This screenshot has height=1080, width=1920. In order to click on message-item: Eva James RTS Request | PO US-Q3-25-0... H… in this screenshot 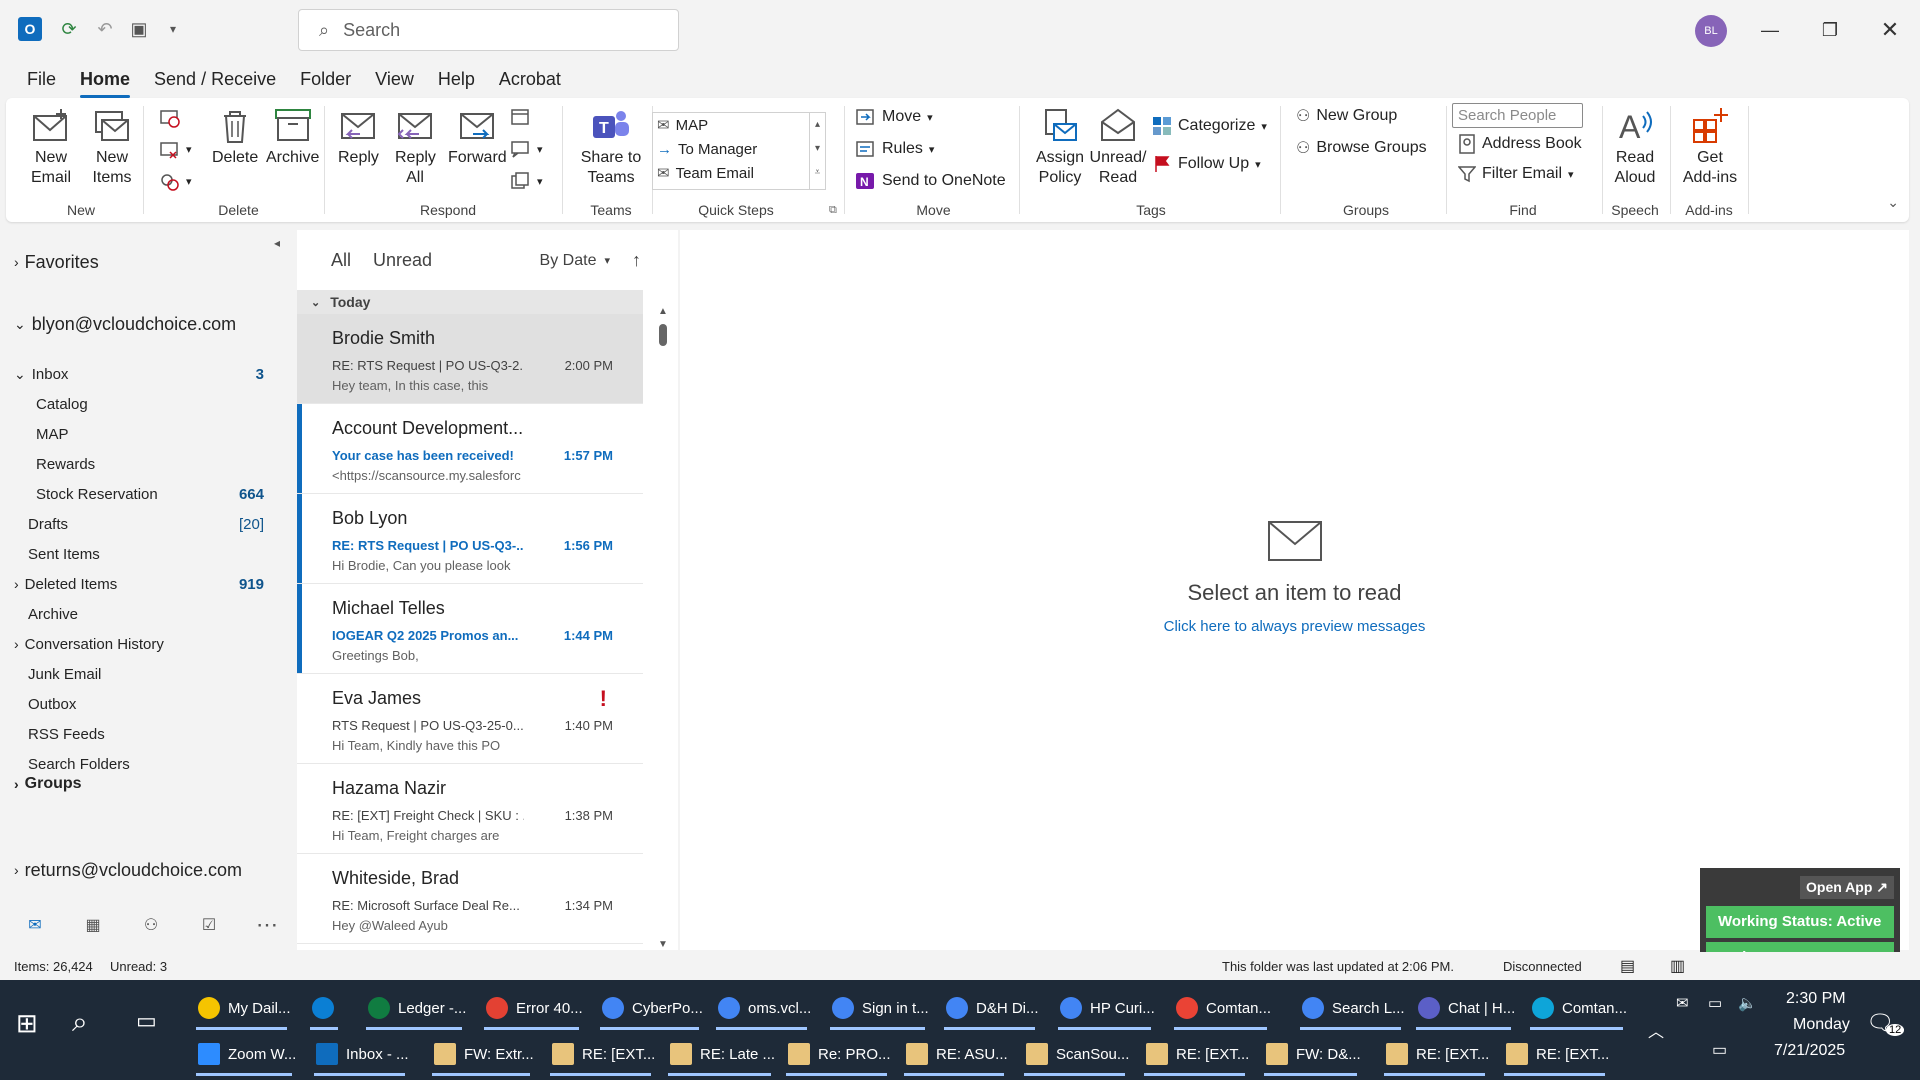, I will do `click(470, 719)`.